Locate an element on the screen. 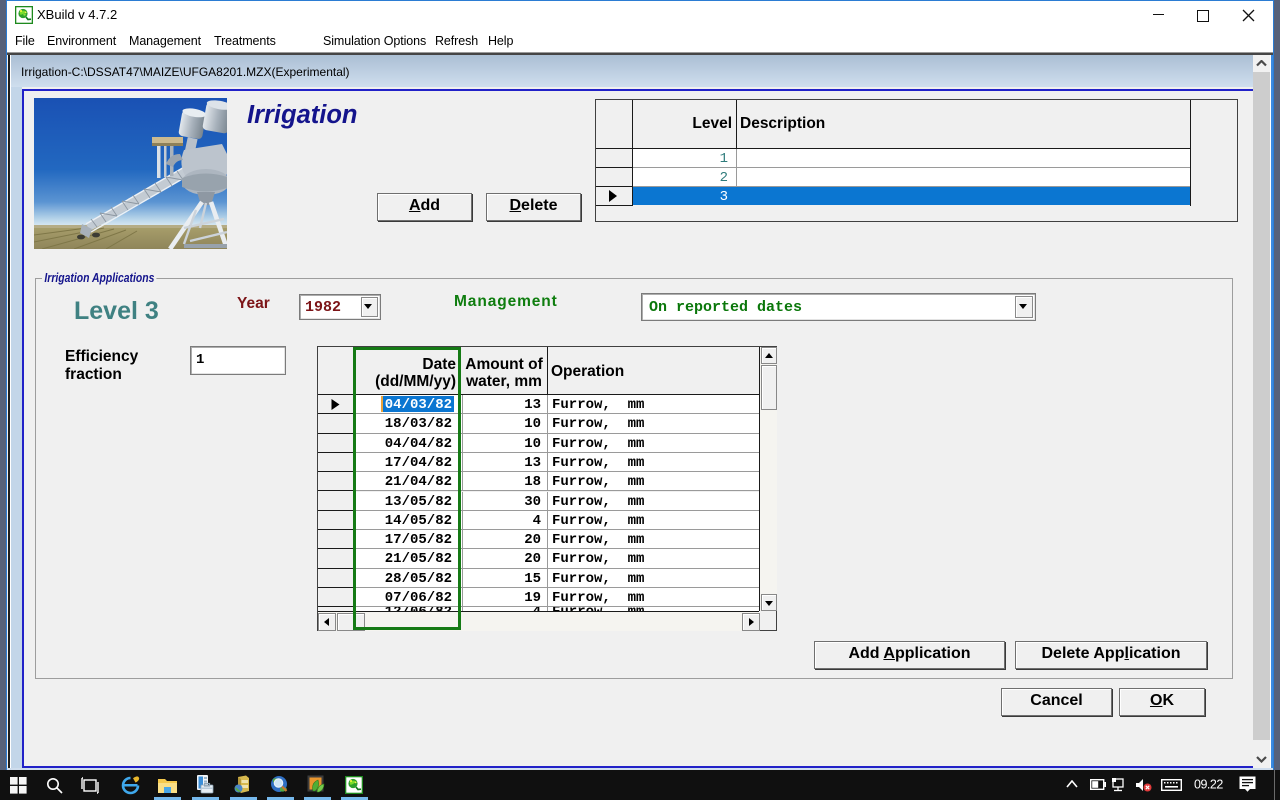 The height and width of the screenshot is (800, 1280). svg-text: 09.22 is located at coordinates (1208, 785).